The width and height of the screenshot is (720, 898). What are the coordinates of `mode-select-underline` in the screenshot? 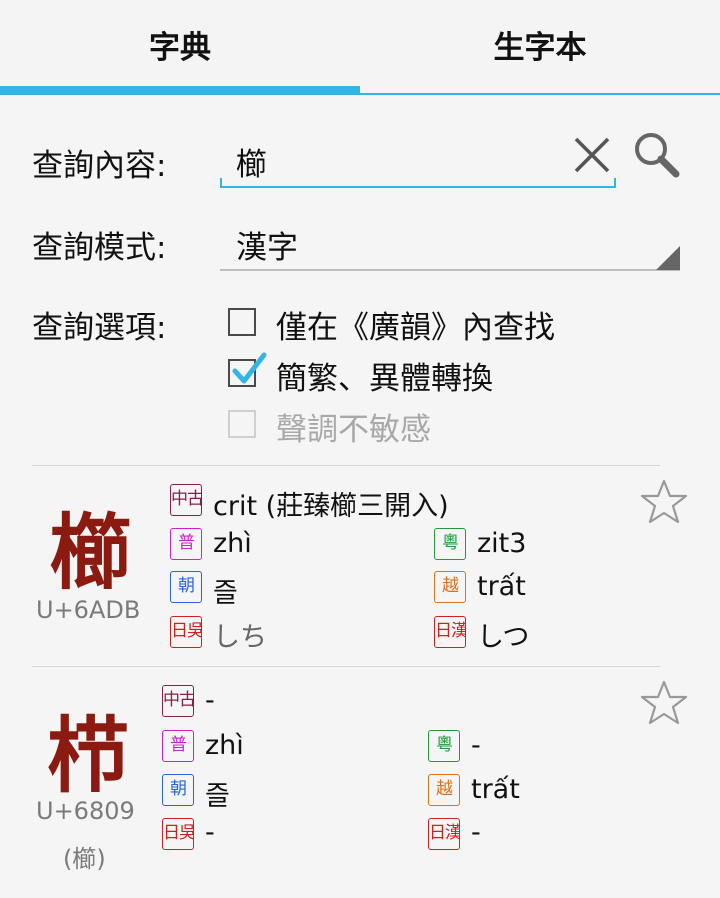 It's located at (450, 270).